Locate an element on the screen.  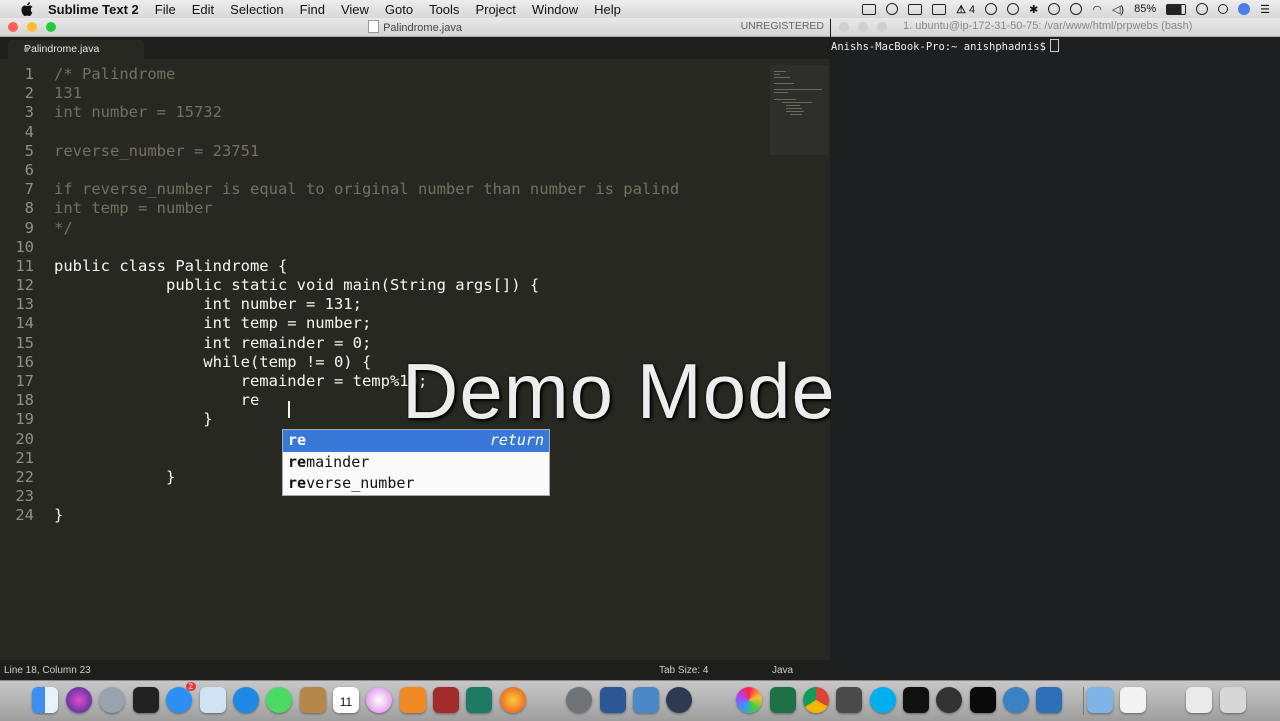
screen-record-icon is located at coordinates (869, 9).